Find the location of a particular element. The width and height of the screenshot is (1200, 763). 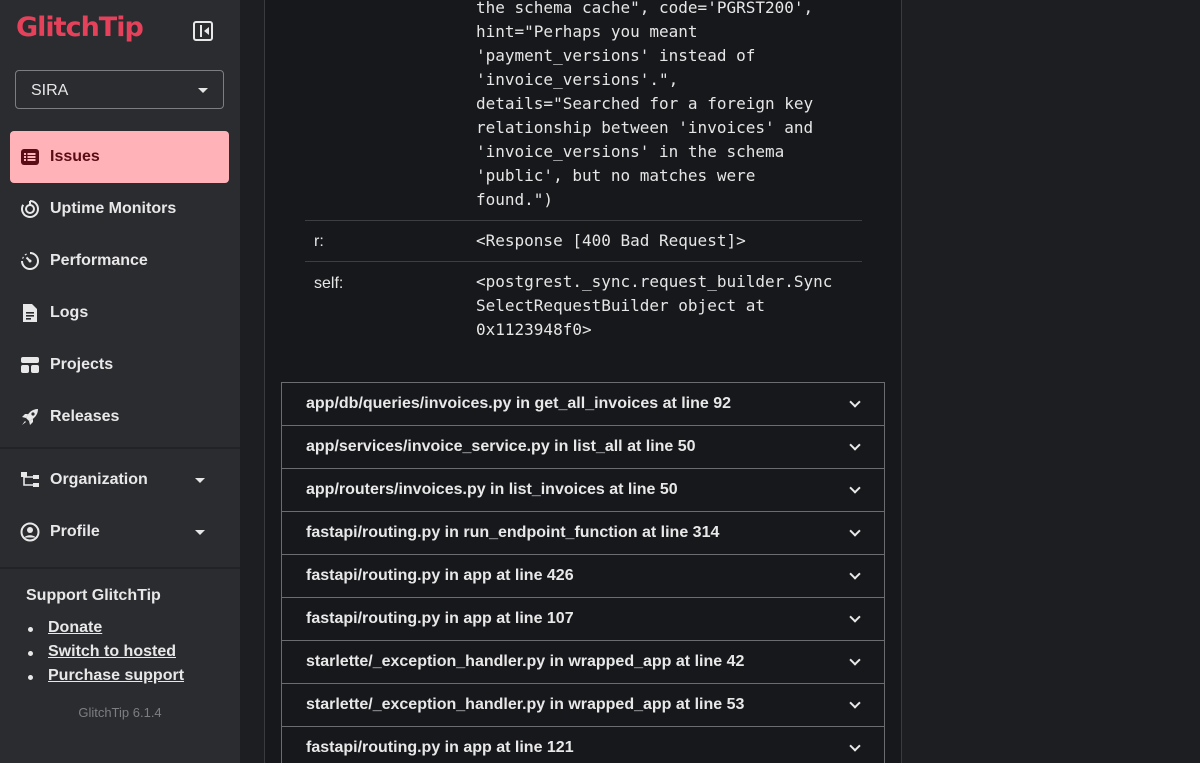

list-item: Switch to hosted is located at coordinates (105, 655).